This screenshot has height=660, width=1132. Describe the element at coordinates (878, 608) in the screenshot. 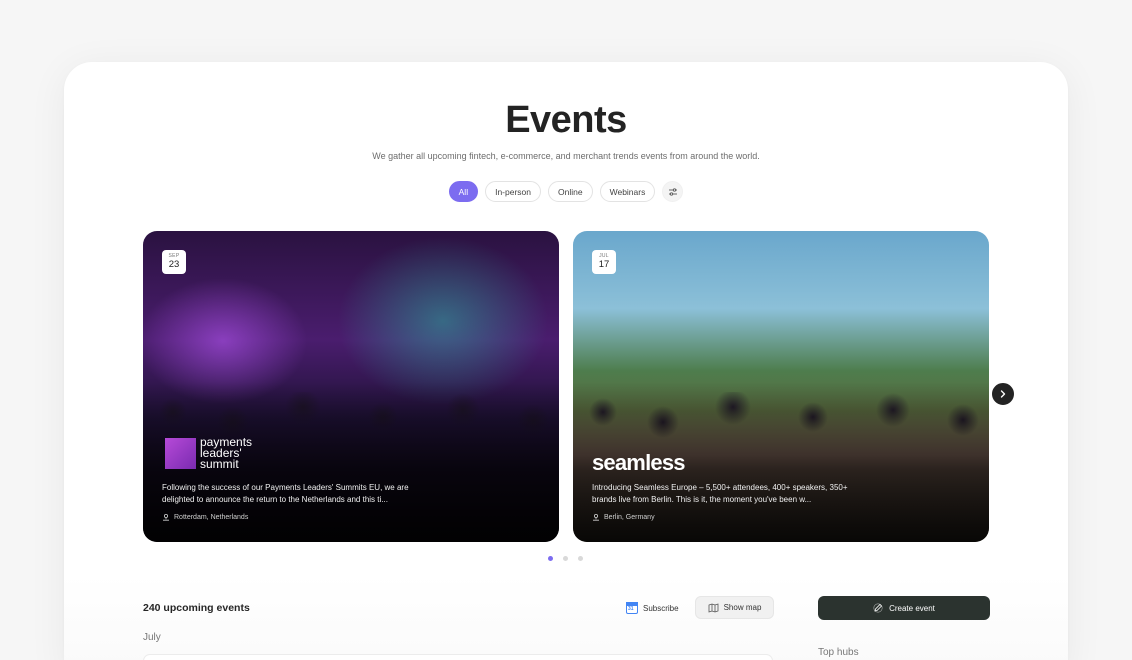

I see `edit-icon` at that location.